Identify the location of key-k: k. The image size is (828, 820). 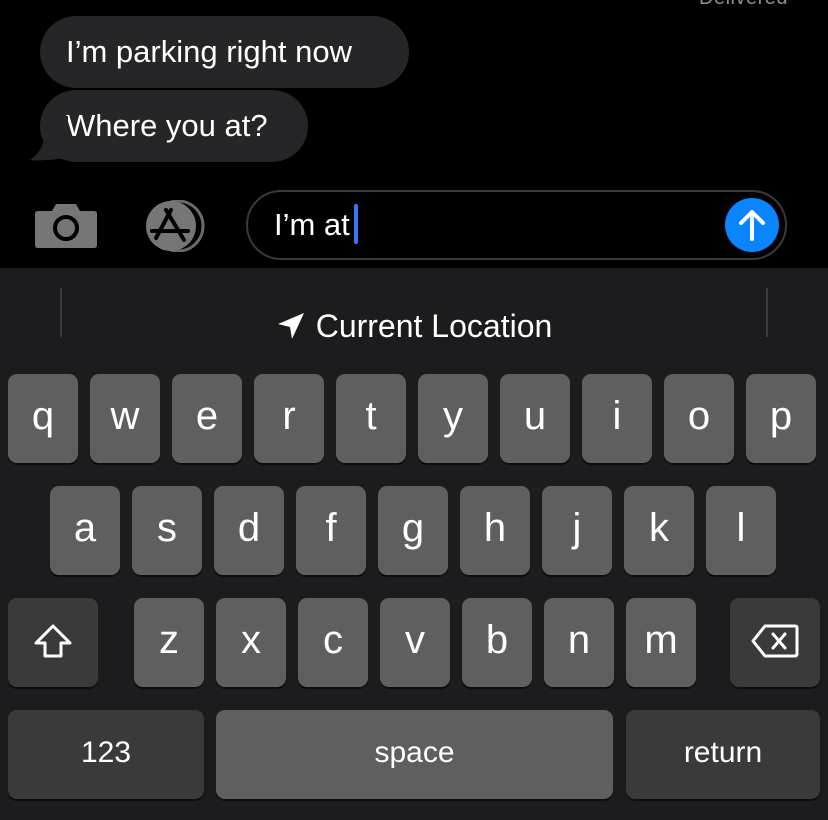
(659, 530).